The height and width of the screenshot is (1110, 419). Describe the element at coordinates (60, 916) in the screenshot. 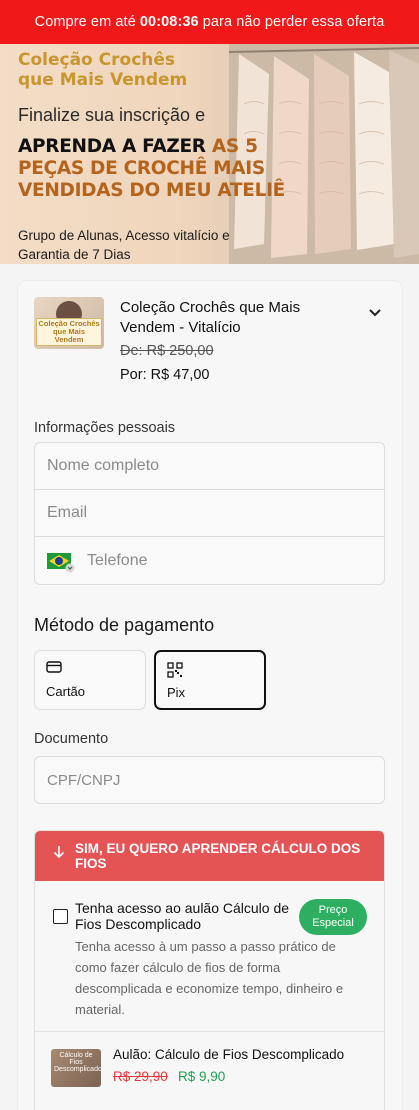

I see `order-bump-checkbox` at that location.